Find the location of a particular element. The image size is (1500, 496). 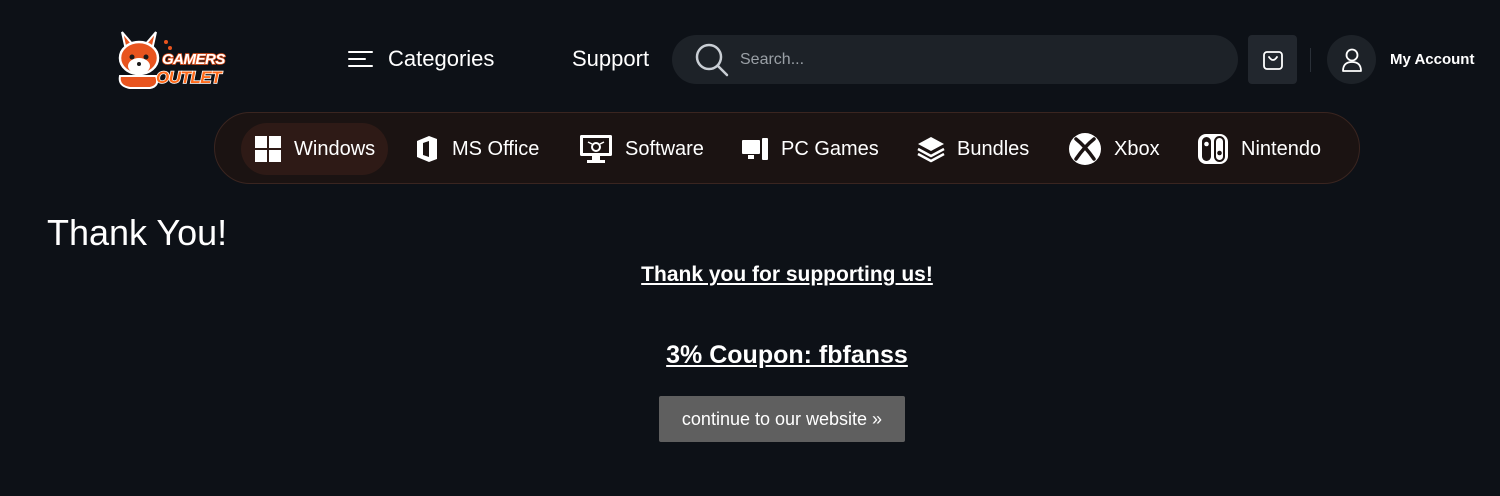

search-input is located at coordinates (975, 59).